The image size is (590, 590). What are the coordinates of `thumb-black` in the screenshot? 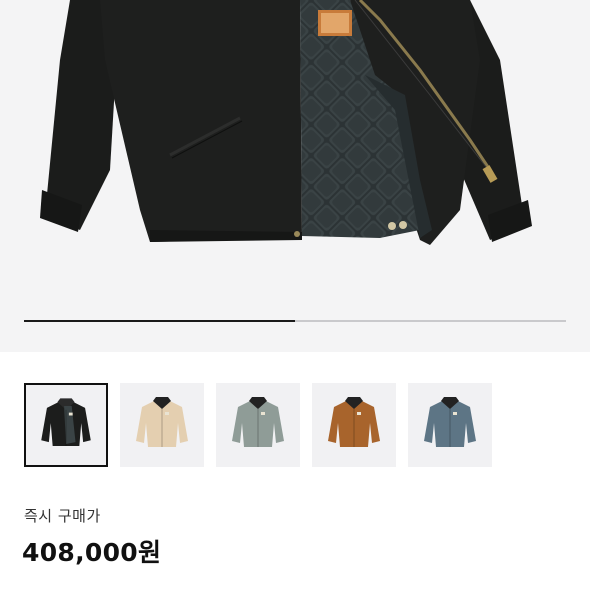 It's located at (66, 425).